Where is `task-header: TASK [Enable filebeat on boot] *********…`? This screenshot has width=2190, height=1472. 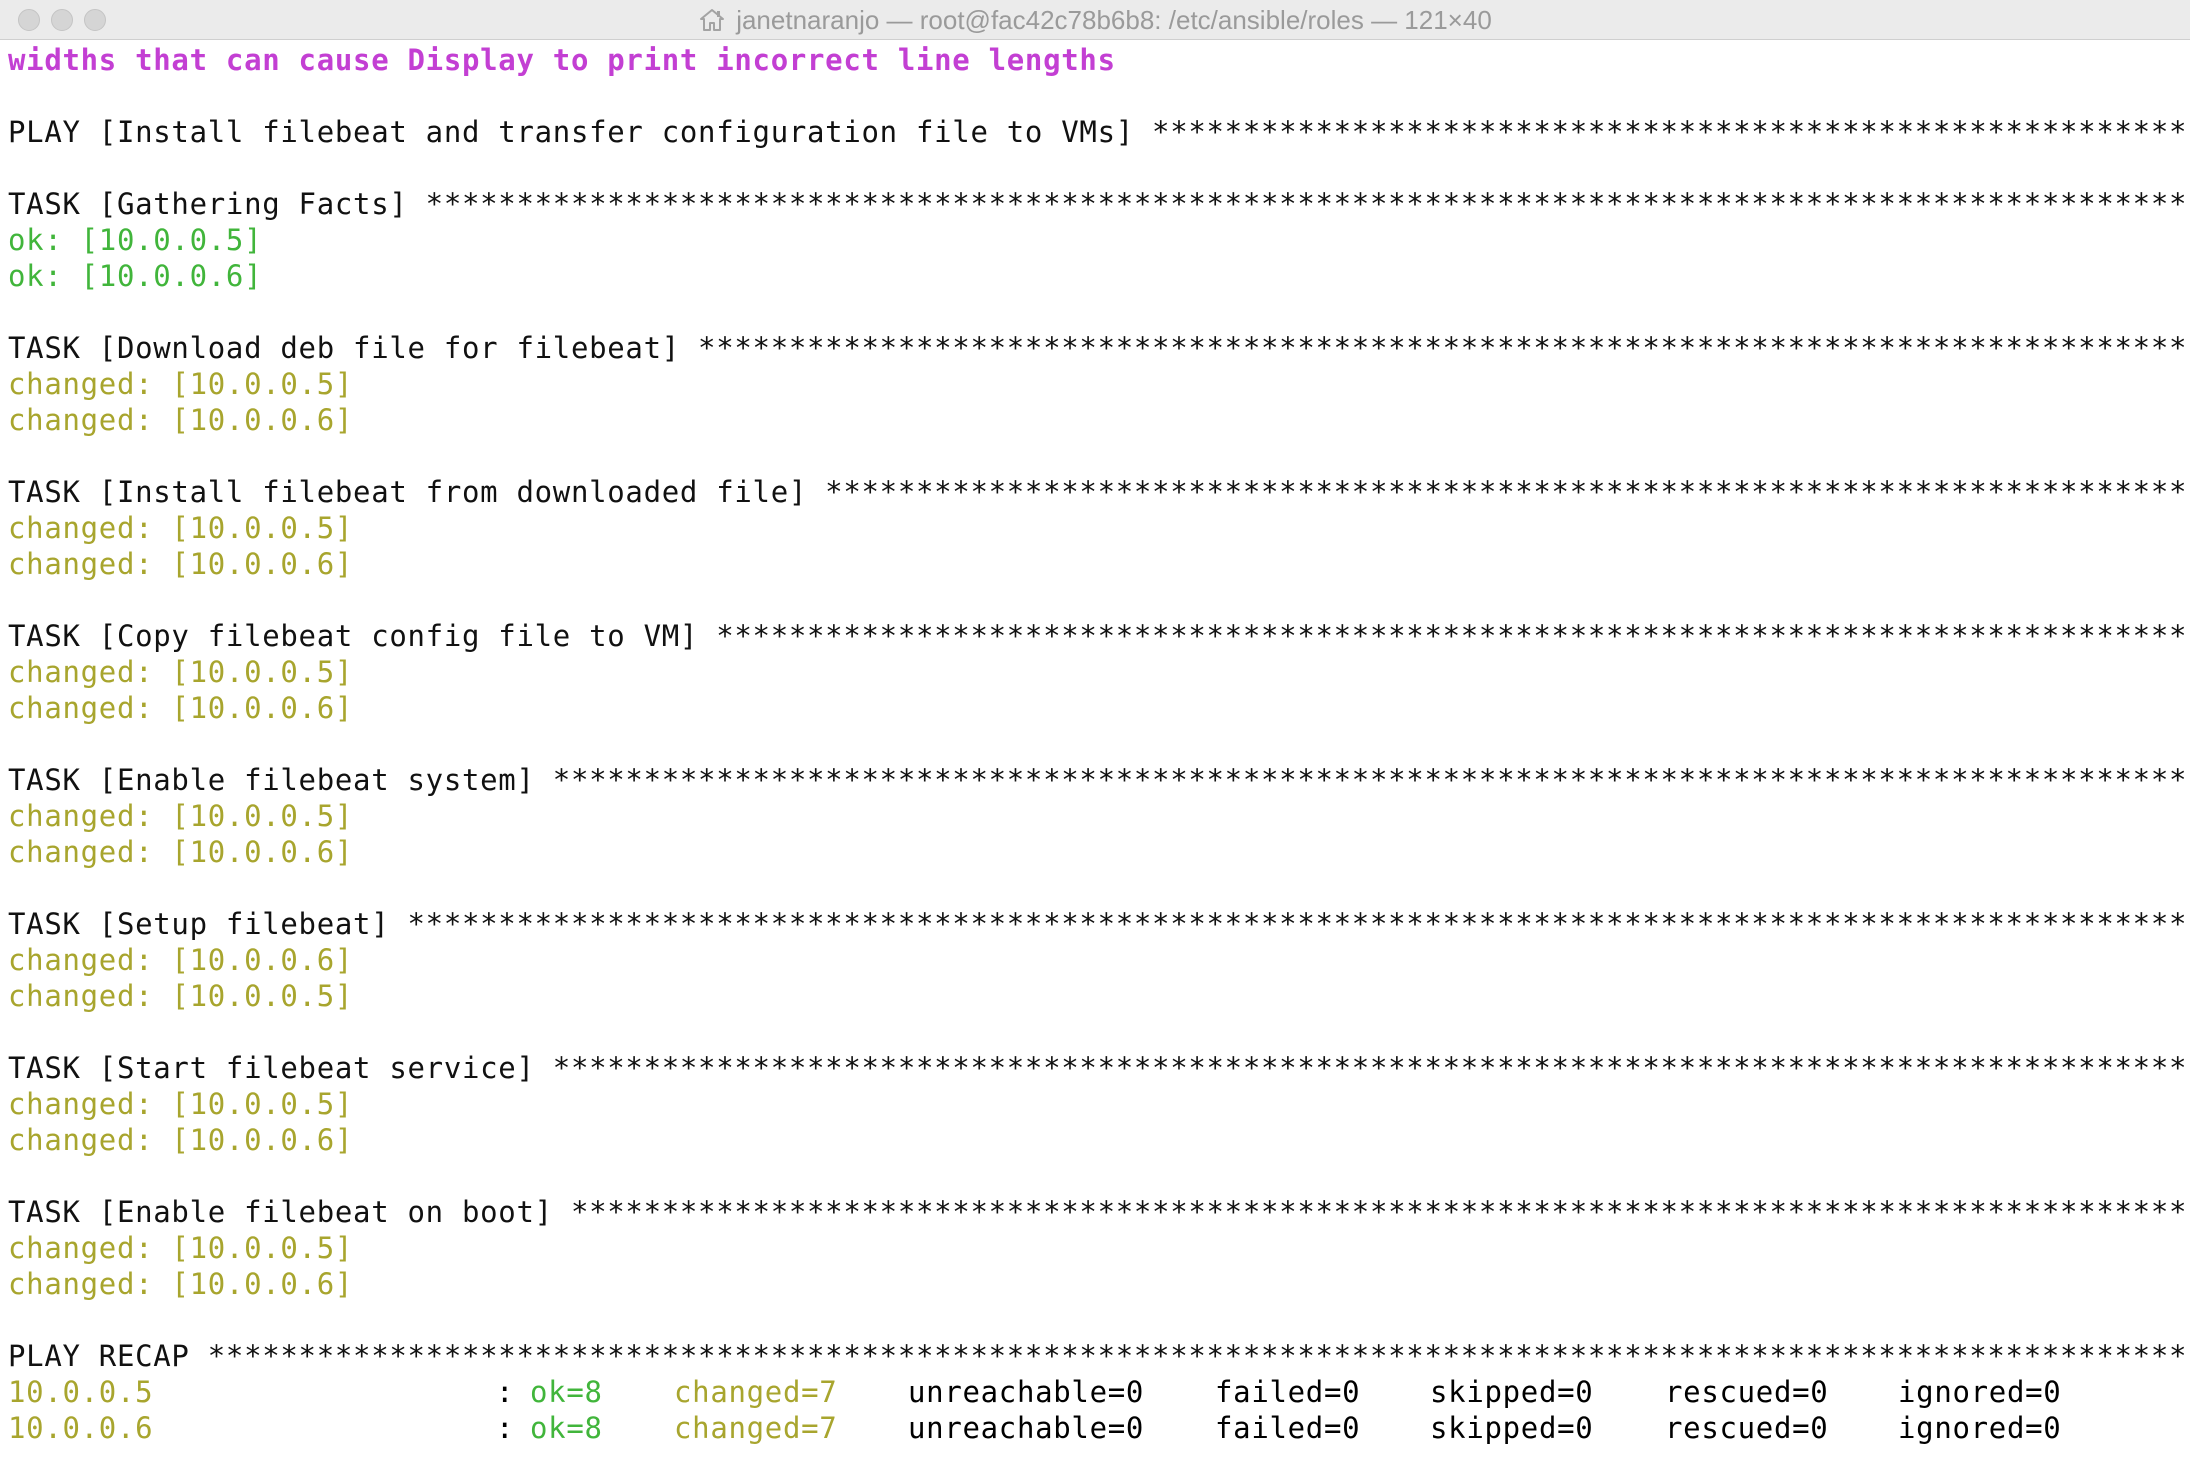 task-header: TASK [Enable filebeat on boot] *********… is located at coordinates (1096, 1212).